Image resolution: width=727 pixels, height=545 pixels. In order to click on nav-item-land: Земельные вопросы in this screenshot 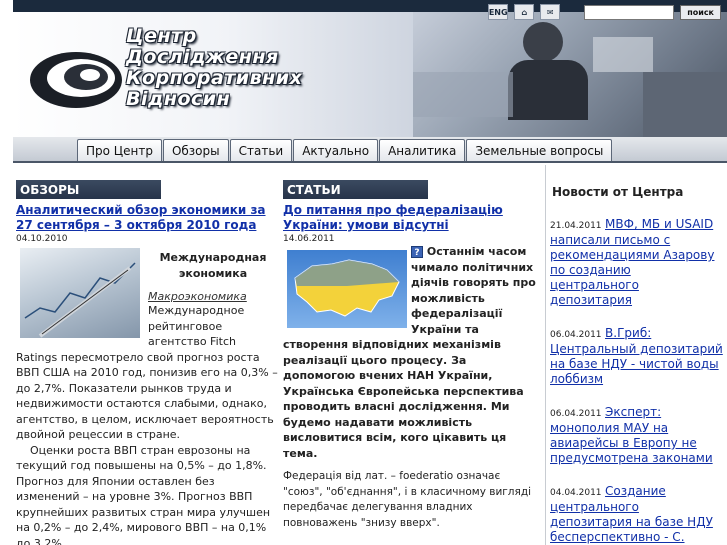, I will do `click(539, 150)`.